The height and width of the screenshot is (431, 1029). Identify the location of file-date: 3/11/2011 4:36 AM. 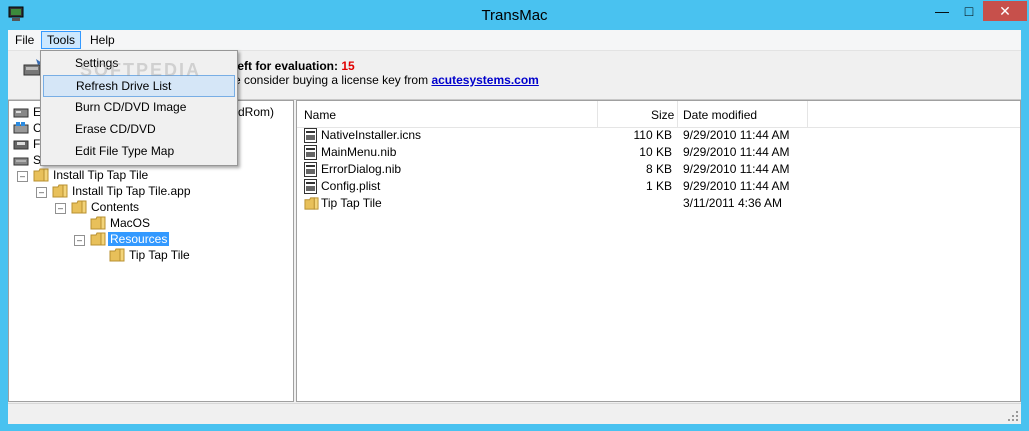
(732, 203).